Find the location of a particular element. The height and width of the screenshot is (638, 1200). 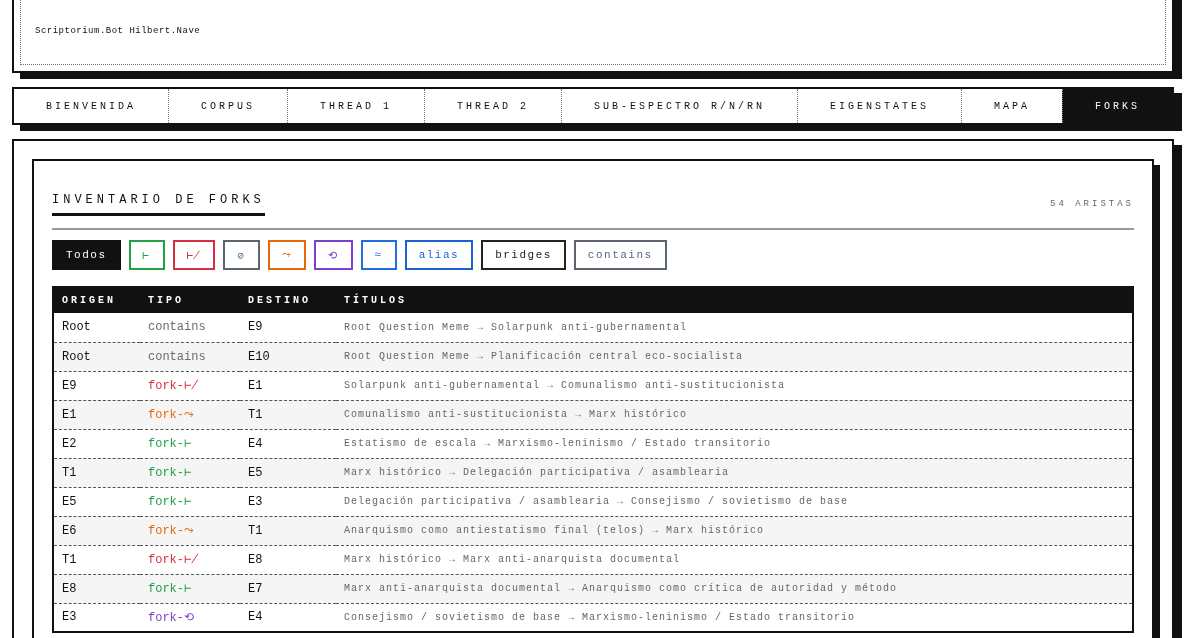

table-cell: Comunalismo anti-sustitucionista → Marx histórico is located at coordinates (734, 414).